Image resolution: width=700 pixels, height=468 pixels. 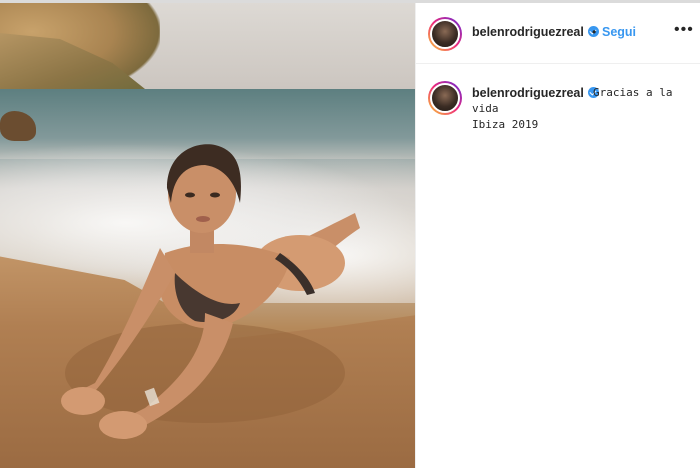 I want to click on caption-line-1: Gracias a la, so click(x=633, y=92).